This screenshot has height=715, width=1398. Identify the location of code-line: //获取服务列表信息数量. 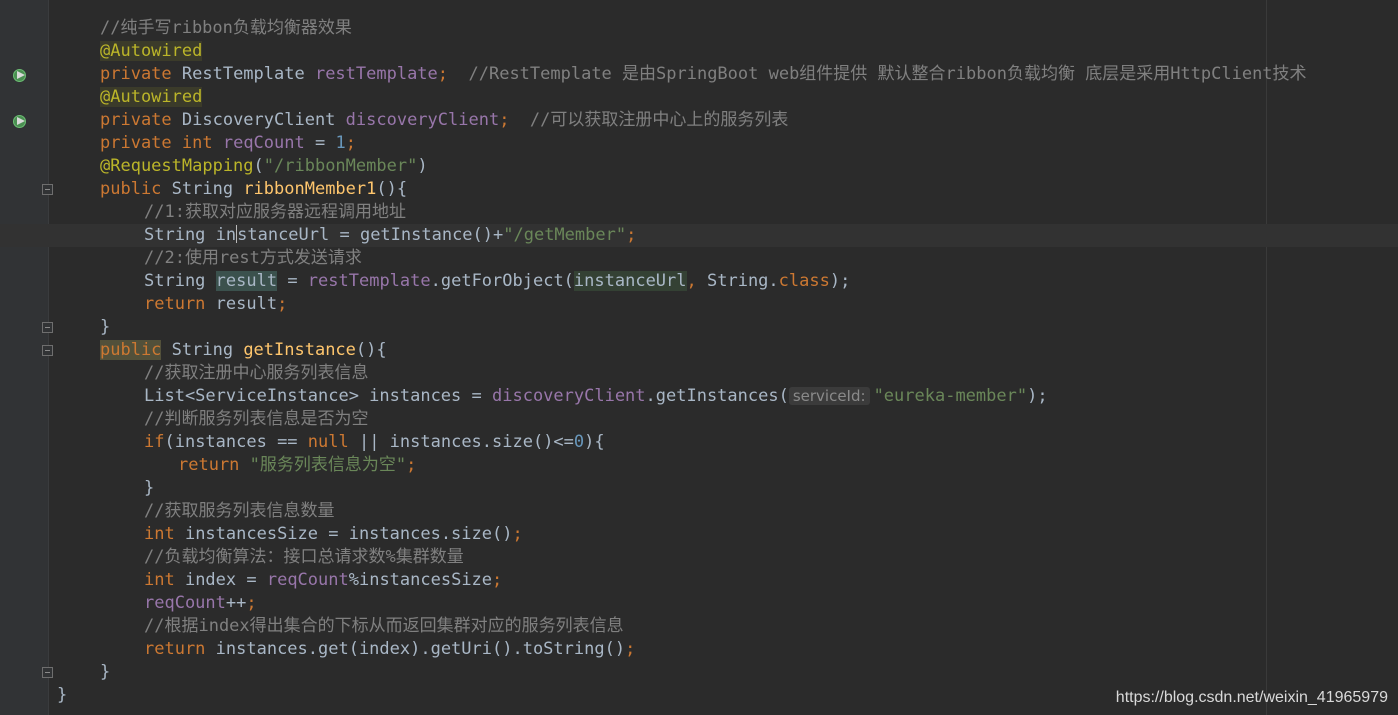
(699, 511).